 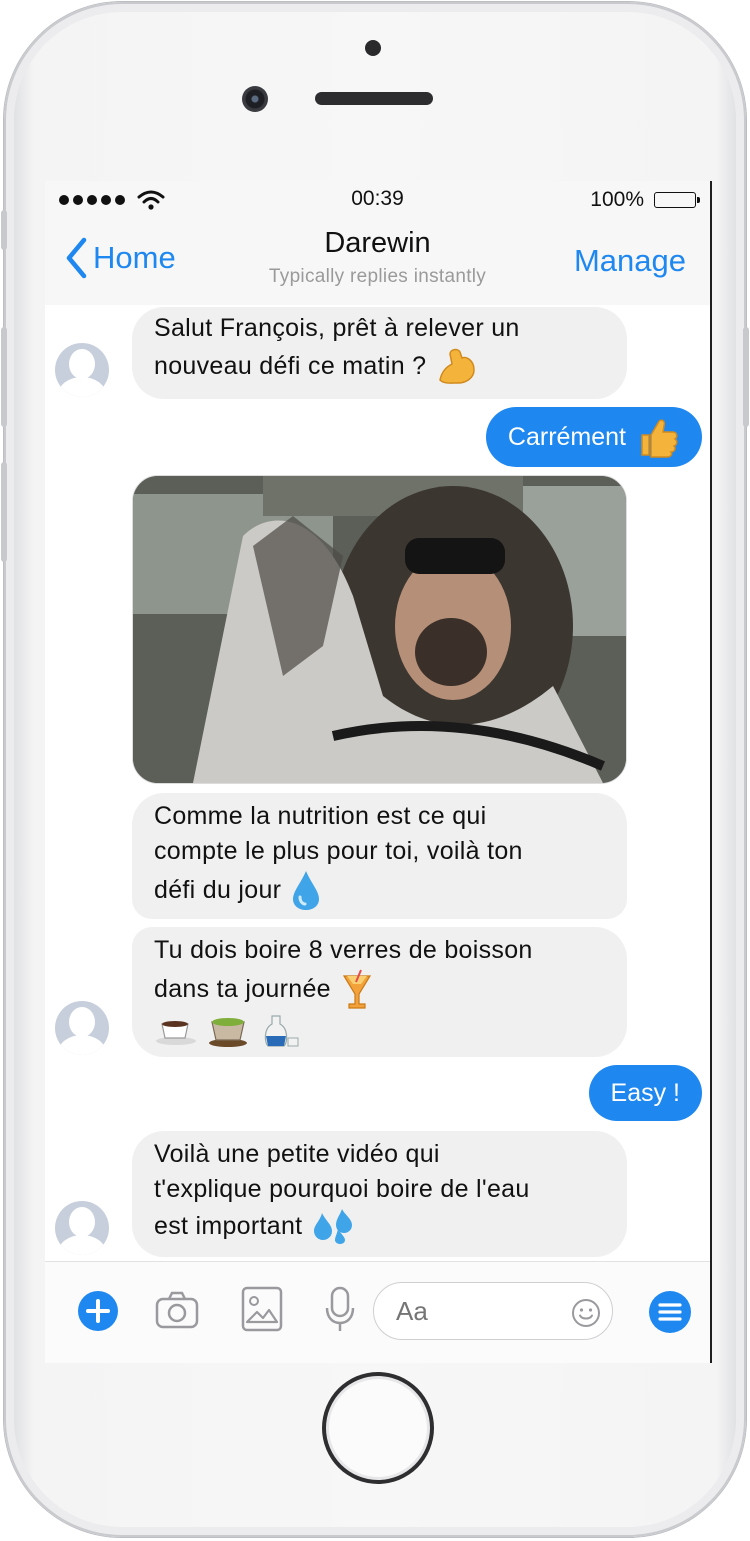 What do you see at coordinates (306, 890) in the screenshot?
I see `droplet-emoji-icon` at bounding box center [306, 890].